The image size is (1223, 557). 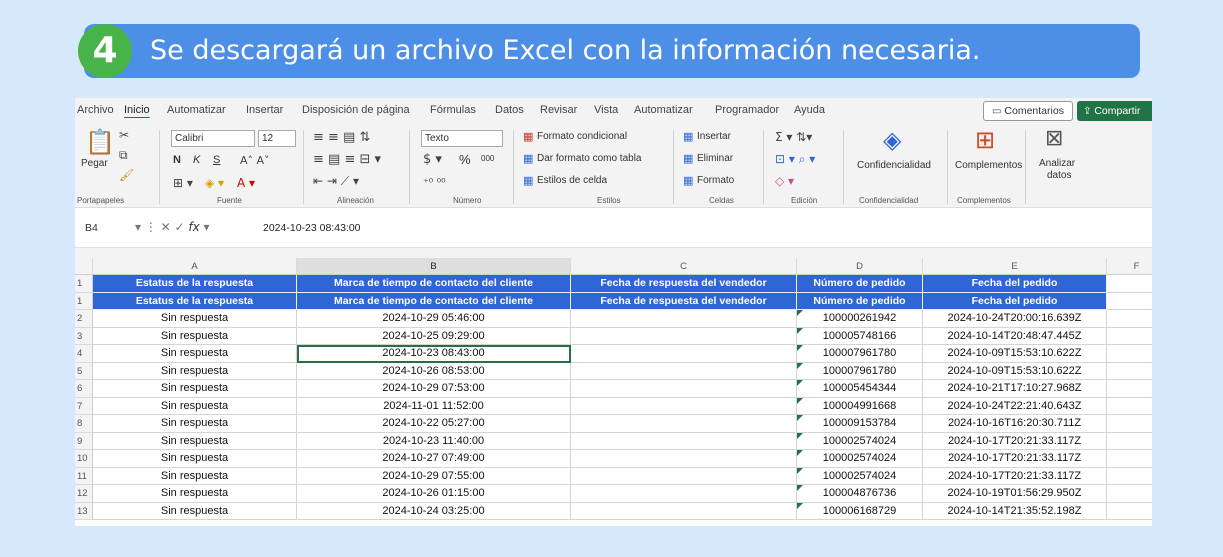 I want to click on analyze-data-line1: Analizar, so click(x=1057, y=163).